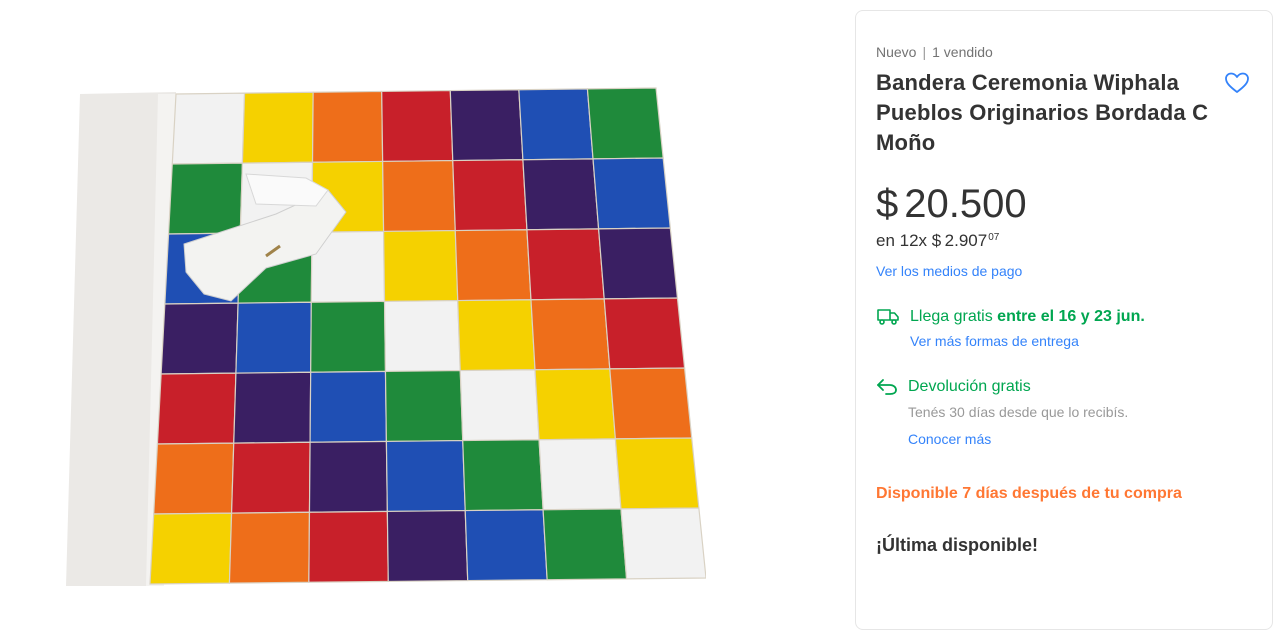  I want to click on payment-methods-link: Ver los medios de pago, so click(949, 271).